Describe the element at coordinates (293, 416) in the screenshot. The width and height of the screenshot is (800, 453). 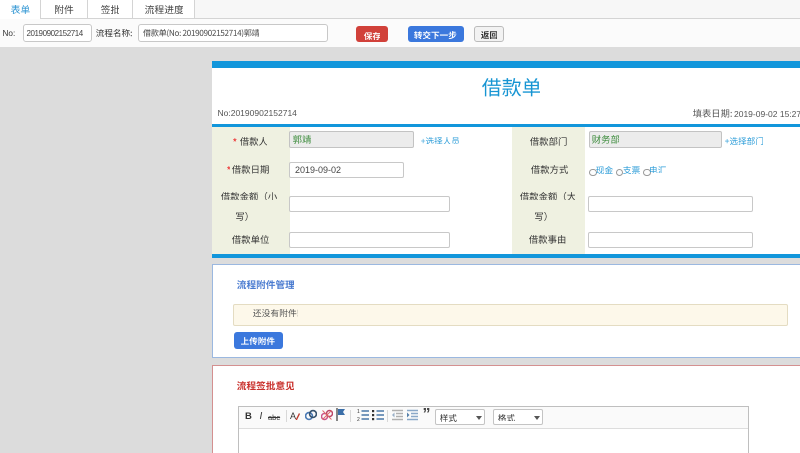
I see `svg-text: A` at that location.